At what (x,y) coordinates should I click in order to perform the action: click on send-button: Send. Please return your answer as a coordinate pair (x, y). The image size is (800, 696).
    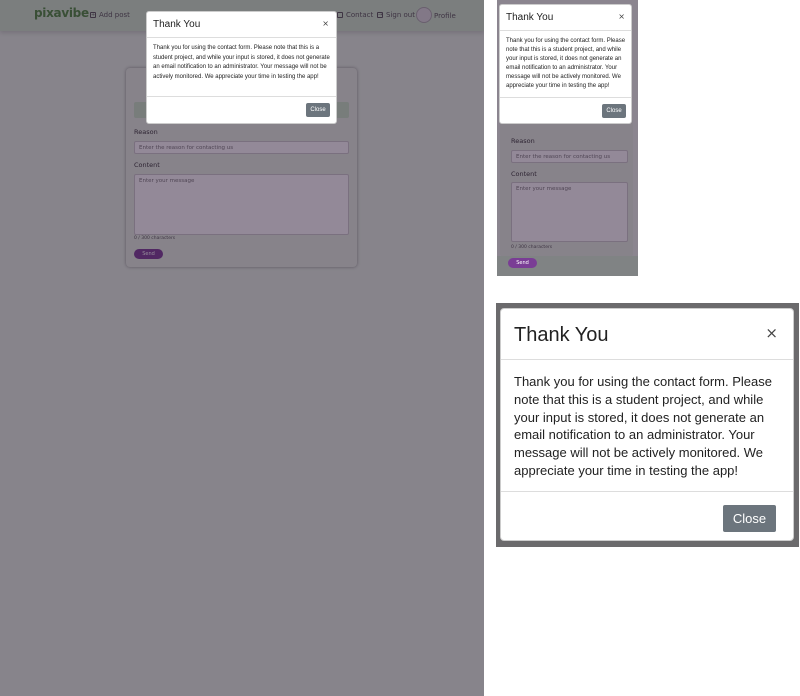
    Looking at the image, I should click on (522, 263).